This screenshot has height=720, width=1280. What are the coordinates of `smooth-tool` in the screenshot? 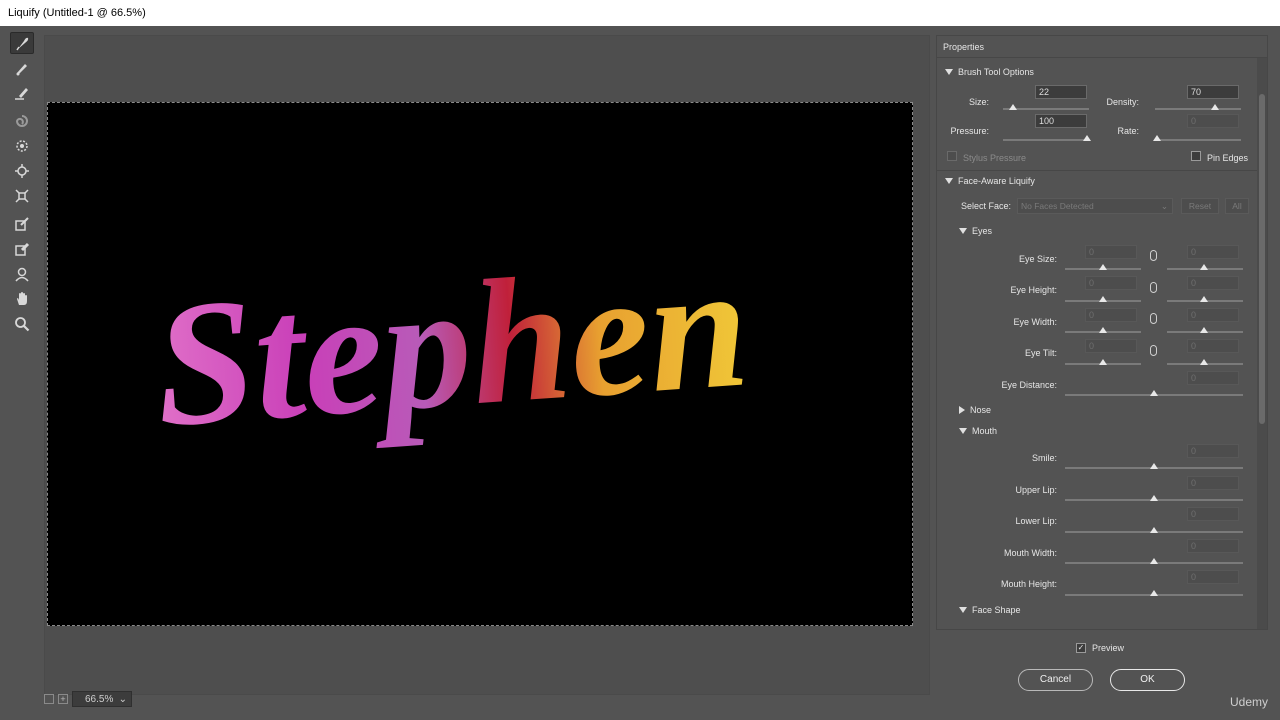 It's located at (22, 93).